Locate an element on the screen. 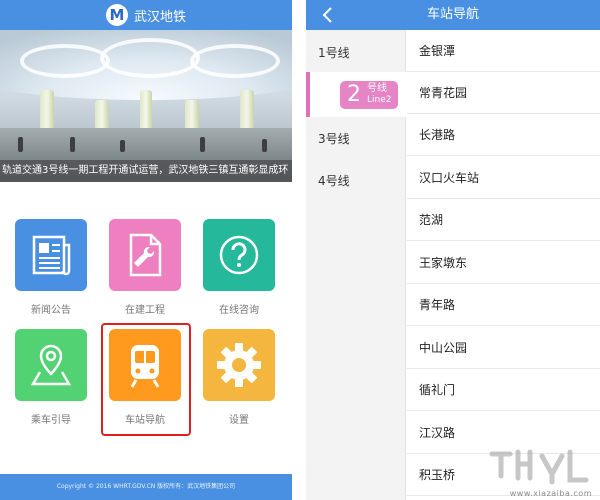 This screenshot has height=500, width=600. line2-english: Line2 is located at coordinates (379, 100).